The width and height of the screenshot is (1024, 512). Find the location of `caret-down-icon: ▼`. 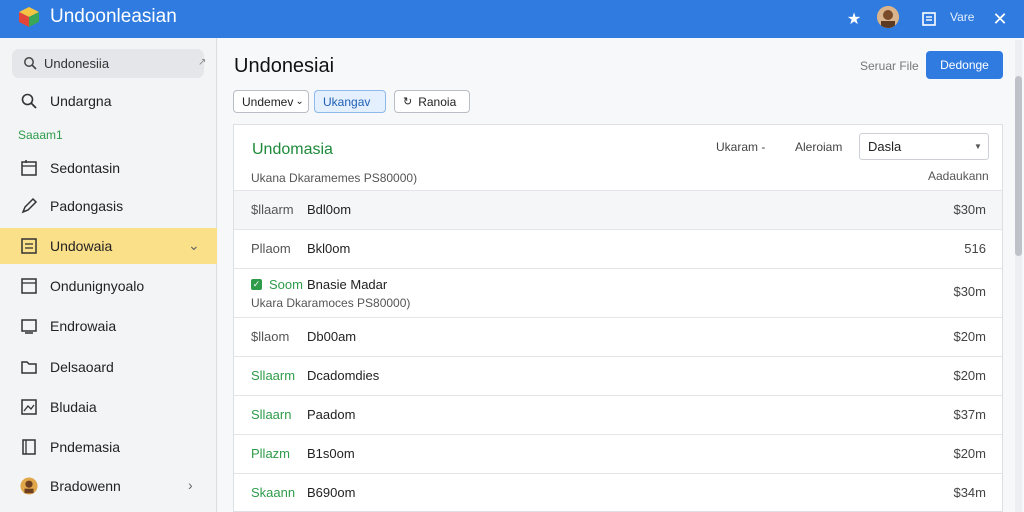

caret-down-icon: ▼ is located at coordinates (978, 146).